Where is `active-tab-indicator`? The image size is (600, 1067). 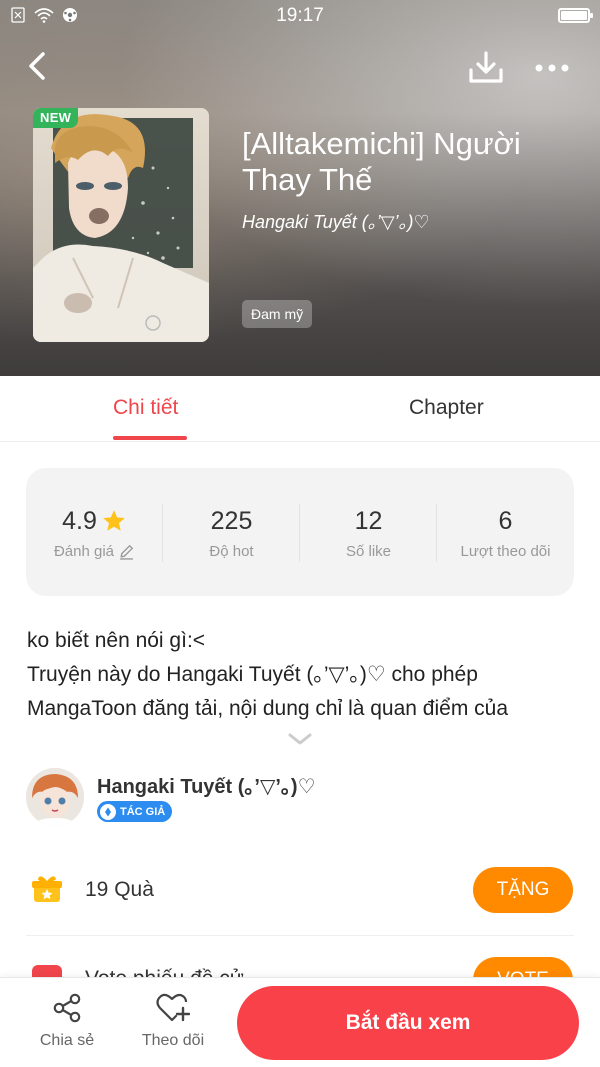
active-tab-indicator is located at coordinates (150, 438).